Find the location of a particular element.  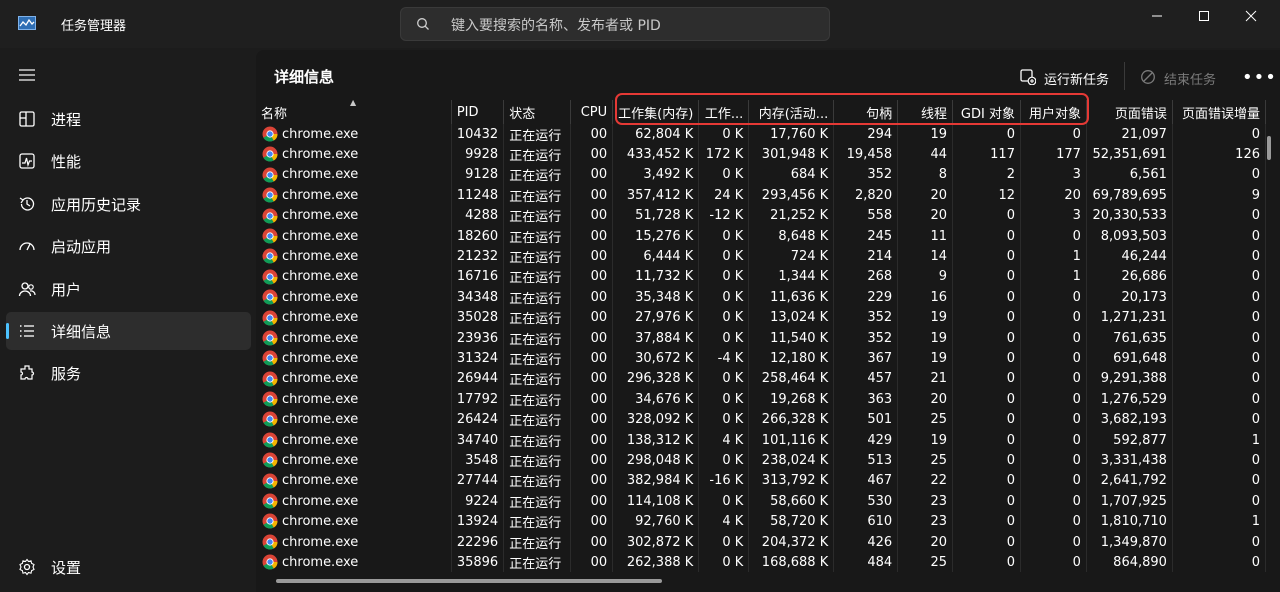

command-separator is located at coordinates (1124, 76).